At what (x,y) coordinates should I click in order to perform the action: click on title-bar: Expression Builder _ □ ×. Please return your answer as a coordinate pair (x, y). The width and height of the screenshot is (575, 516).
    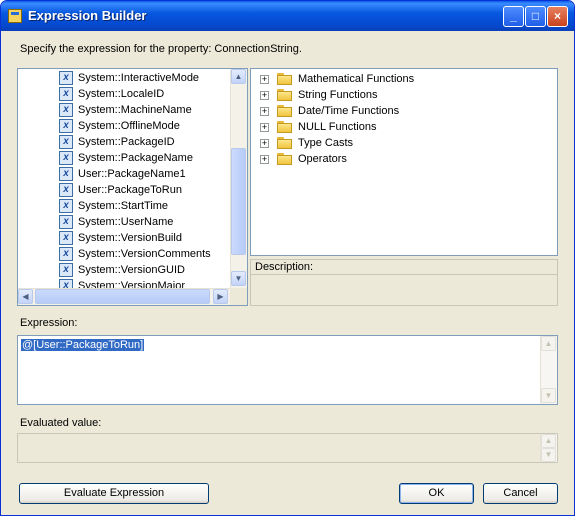
    Looking at the image, I should click on (287, 16).